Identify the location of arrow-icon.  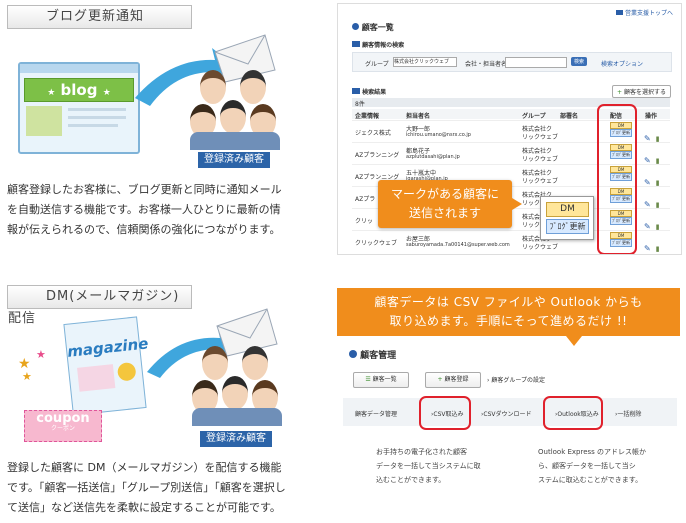
(620, 12).